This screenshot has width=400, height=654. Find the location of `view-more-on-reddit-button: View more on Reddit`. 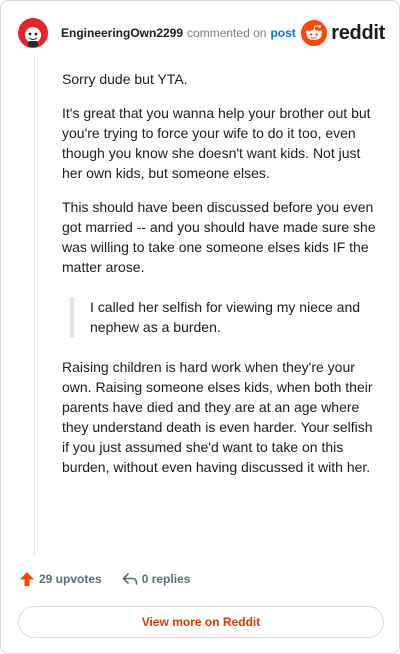

view-more-on-reddit-button: View more on Reddit is located at coordinates (201, 622).